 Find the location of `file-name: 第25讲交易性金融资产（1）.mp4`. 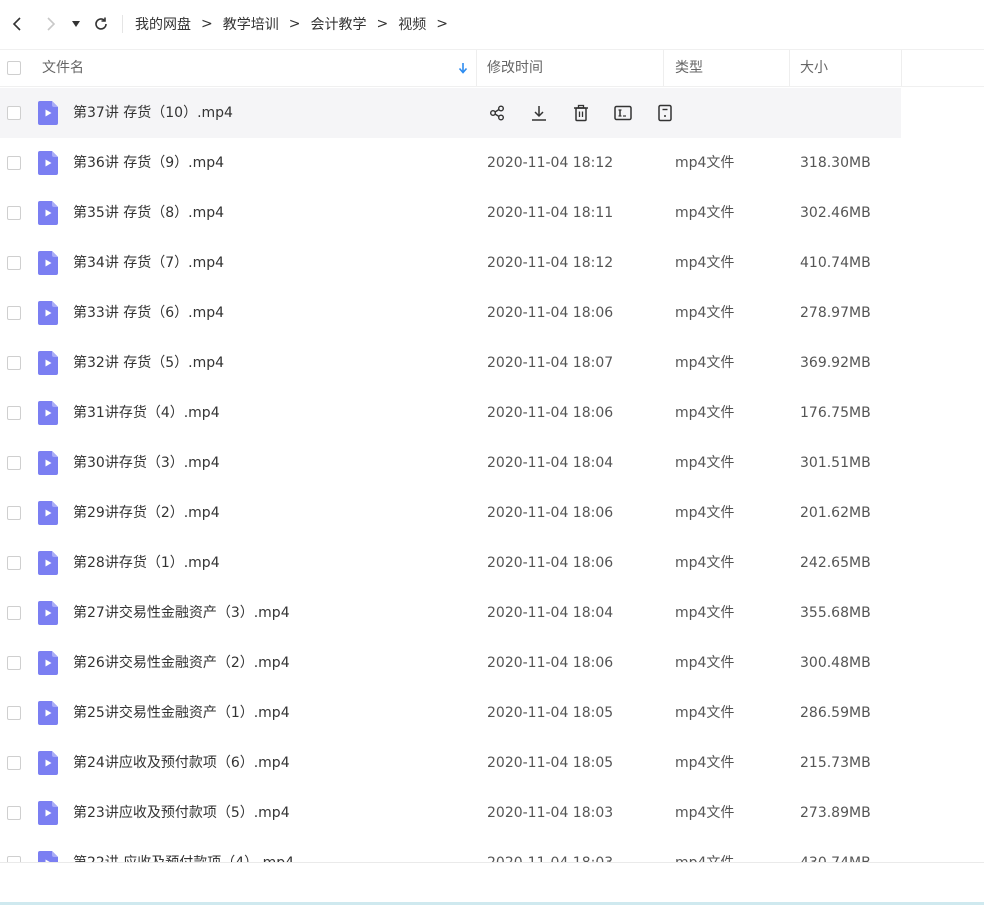

file-name: 第25讲交易性金融资产（1）.mp4 is located at coordinates (181, 713).